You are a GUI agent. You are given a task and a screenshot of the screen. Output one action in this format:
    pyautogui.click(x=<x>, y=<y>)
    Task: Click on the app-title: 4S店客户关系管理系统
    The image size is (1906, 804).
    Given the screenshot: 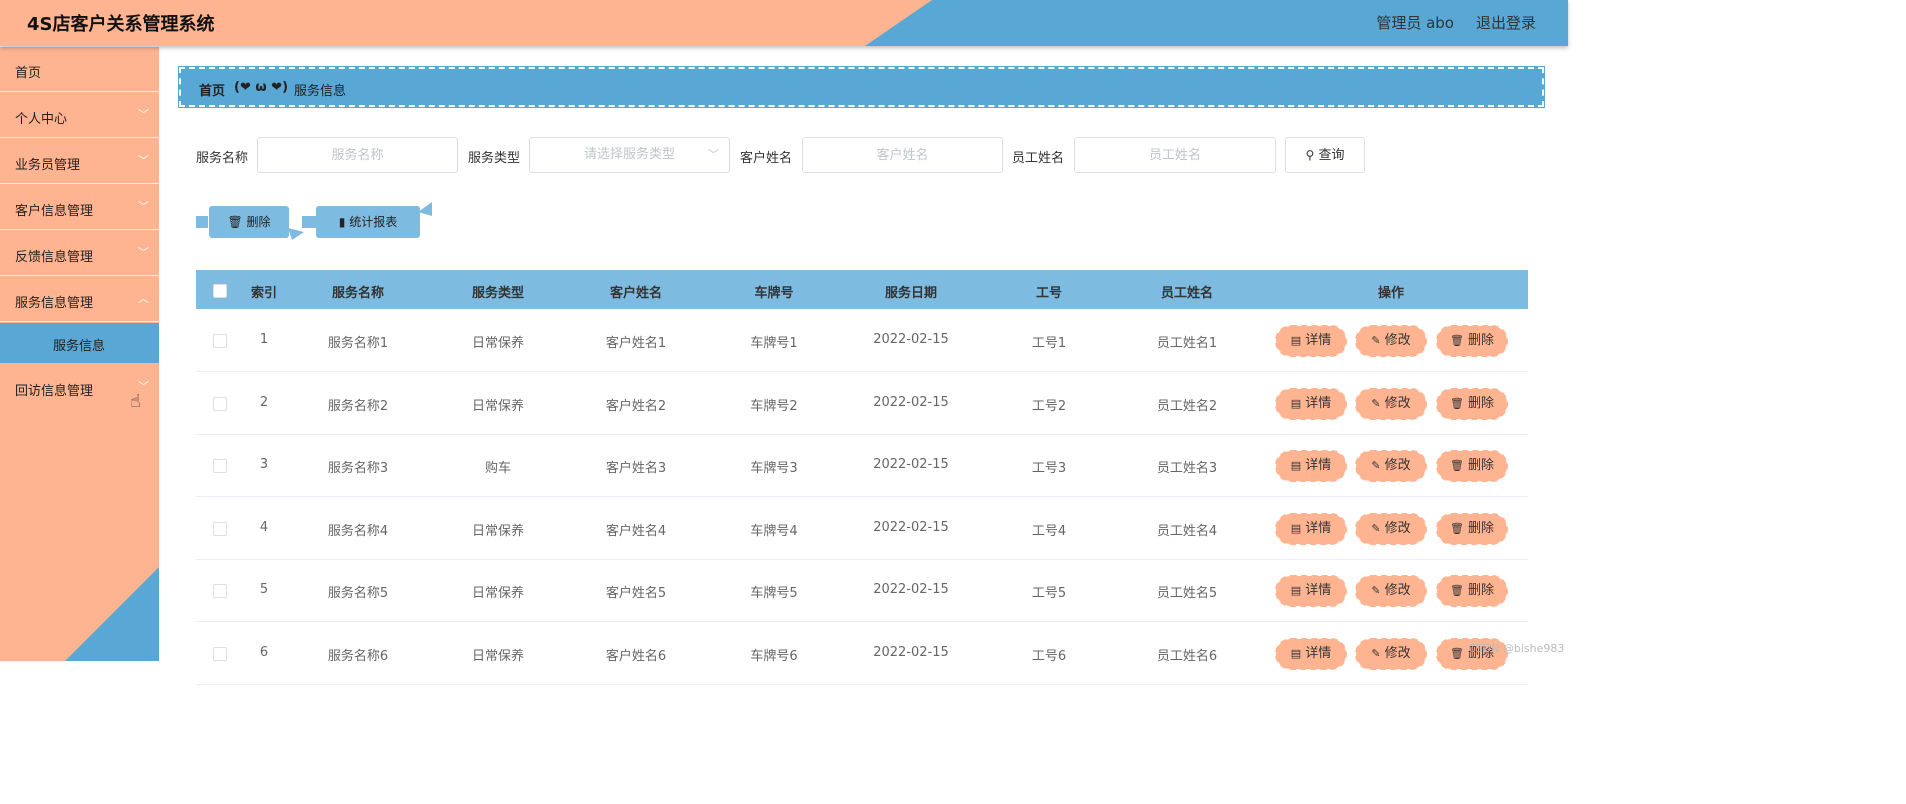 What is the action you would take?
    pyautogui.click(x=121, y=24)
    